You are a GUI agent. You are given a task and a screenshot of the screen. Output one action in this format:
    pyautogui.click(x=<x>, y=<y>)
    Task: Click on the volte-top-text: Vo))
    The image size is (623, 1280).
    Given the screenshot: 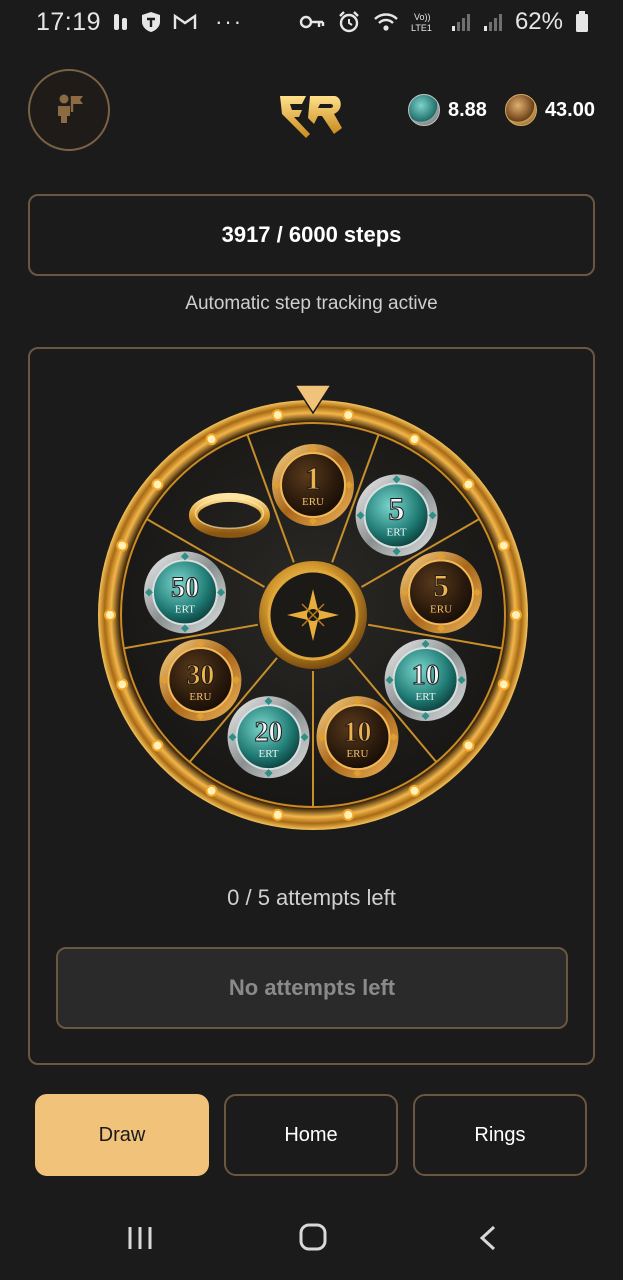 What is the action you would take?
    pyautogui.click(x=422, y=17)
    